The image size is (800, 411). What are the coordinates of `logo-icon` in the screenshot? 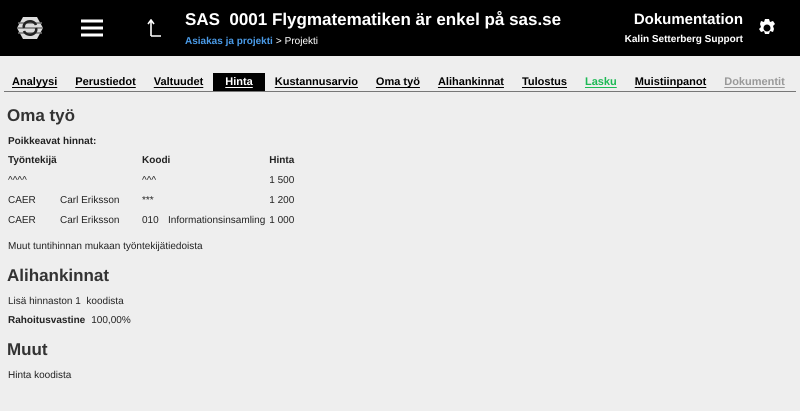 It's located at (30, 28).